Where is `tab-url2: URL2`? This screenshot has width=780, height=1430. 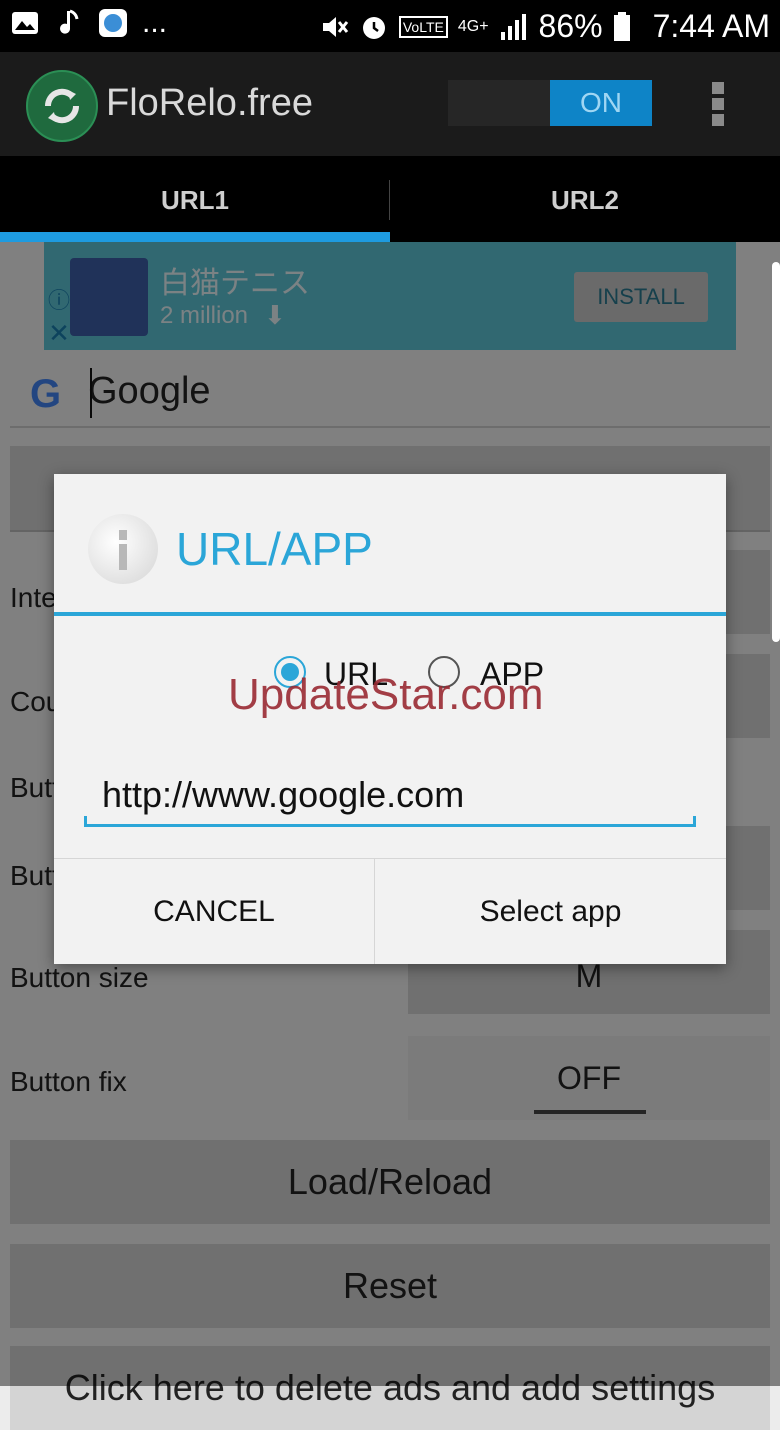 tab-url2: URL2 is located at coordinates (585, 199).